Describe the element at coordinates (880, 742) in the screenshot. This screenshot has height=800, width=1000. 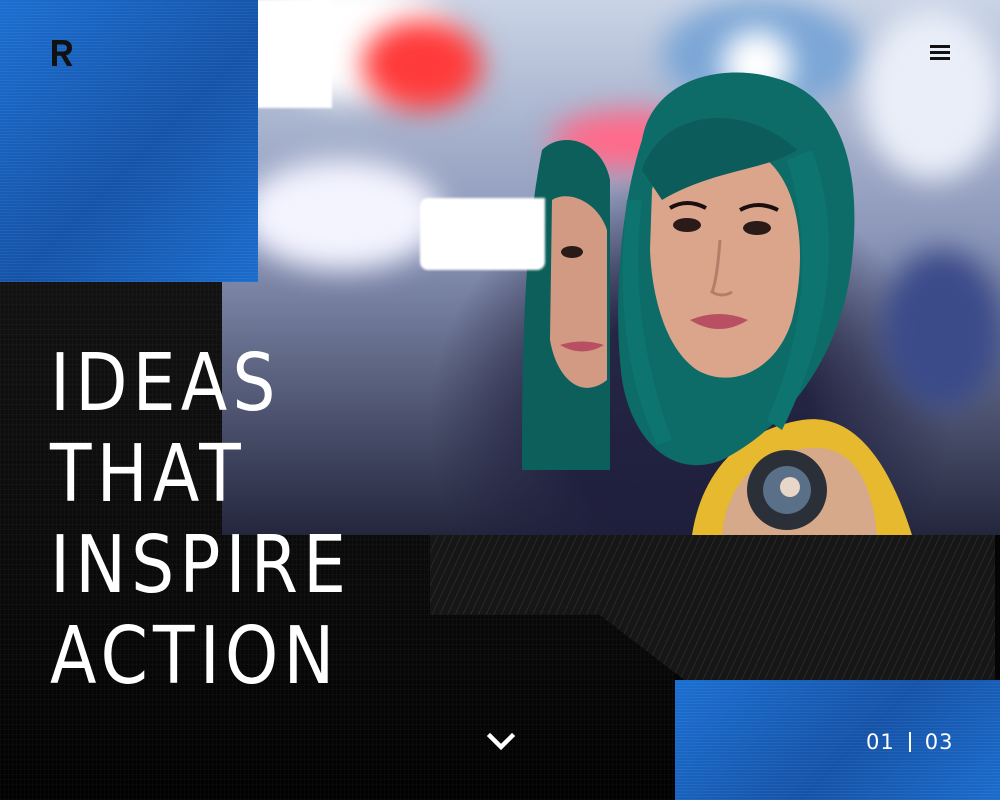
I see `pagination-current: 01` at that location.